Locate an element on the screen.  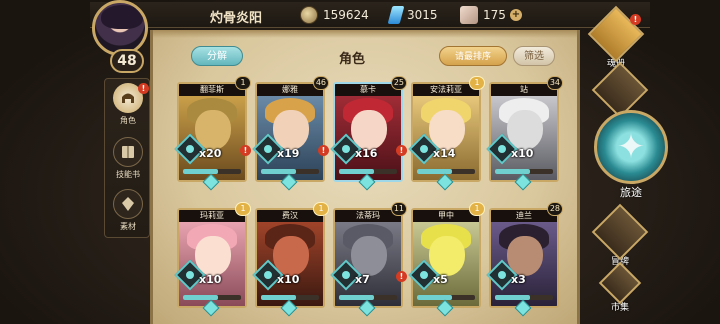
gold-coin-icon is located at coordinates (309, 15).